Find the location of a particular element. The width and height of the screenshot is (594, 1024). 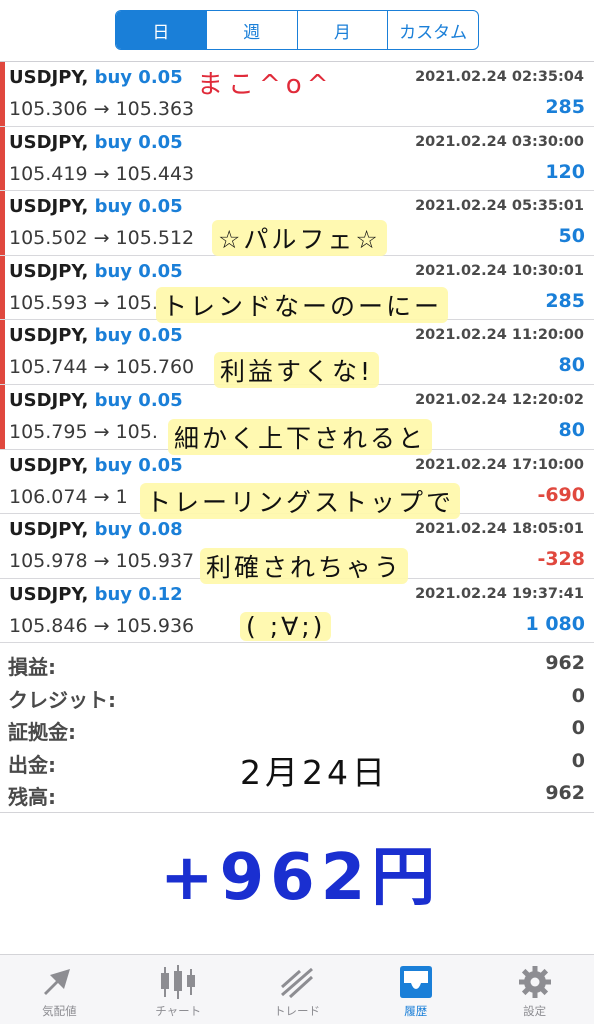

quotes-icon is located at coordinates (59, 982).